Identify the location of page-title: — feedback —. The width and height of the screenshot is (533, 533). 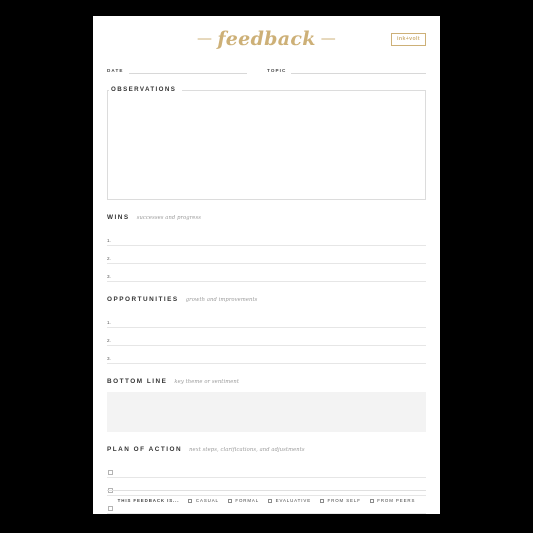
(266, 39).